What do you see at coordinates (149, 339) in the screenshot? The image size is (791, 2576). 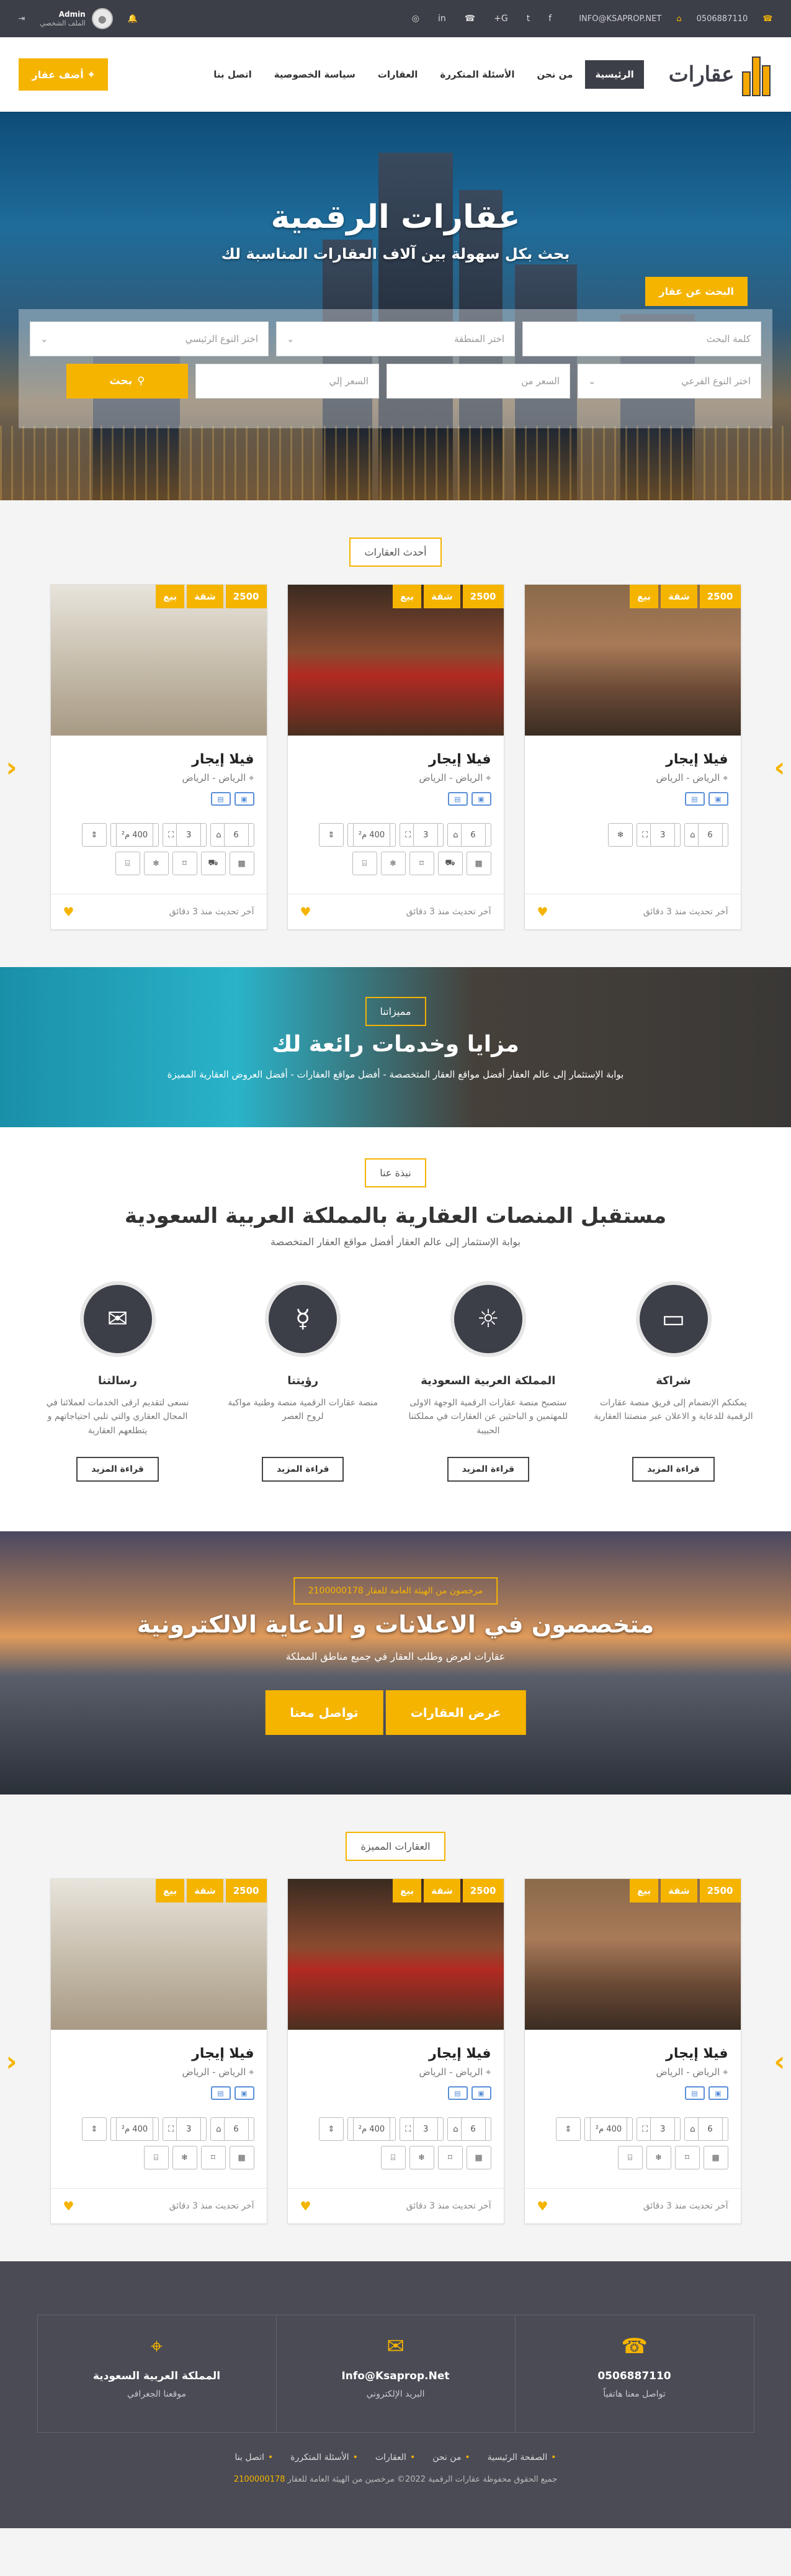 I see `main-type-select: اختر النوع الرئيسي ⌄` at bounding box center [149, 339].